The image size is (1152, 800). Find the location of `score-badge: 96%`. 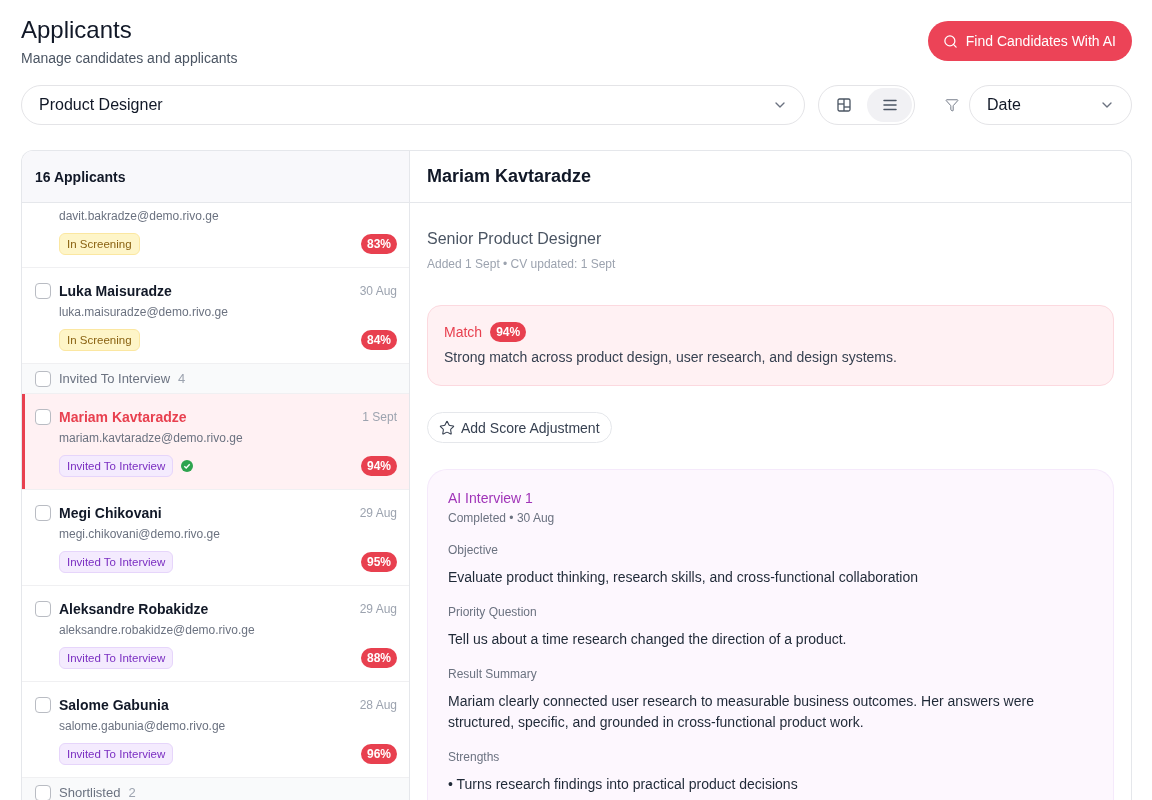

score-badge: 96% is located at coordinates (378, 754).